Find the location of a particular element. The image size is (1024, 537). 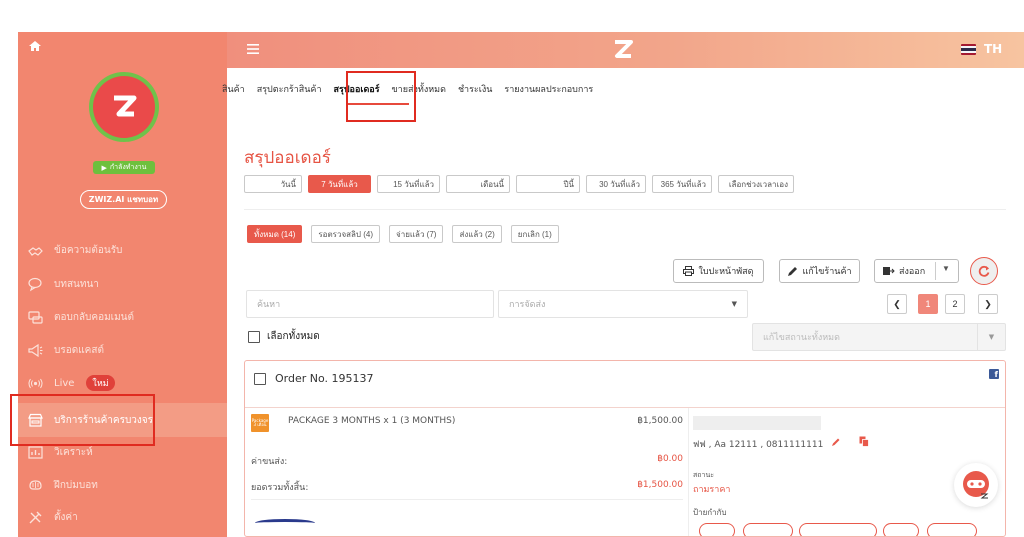

copy-icon is located at coordinates (864, 441).